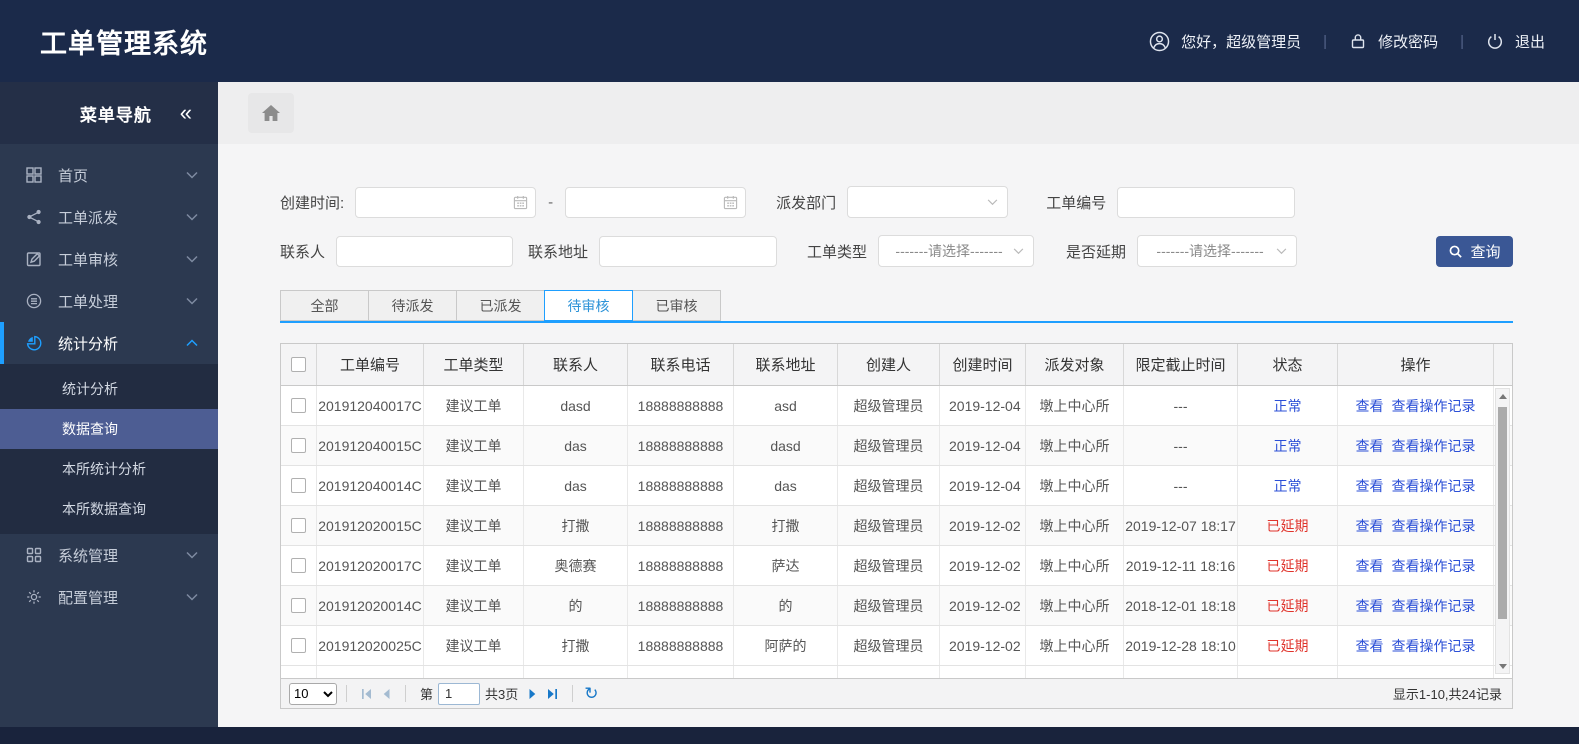 This screenshot has height=744, width=1579. Describe the element at coordinates (370, 485) in the screenshot. I see `cell-order-no: 201912040014C` at that location.